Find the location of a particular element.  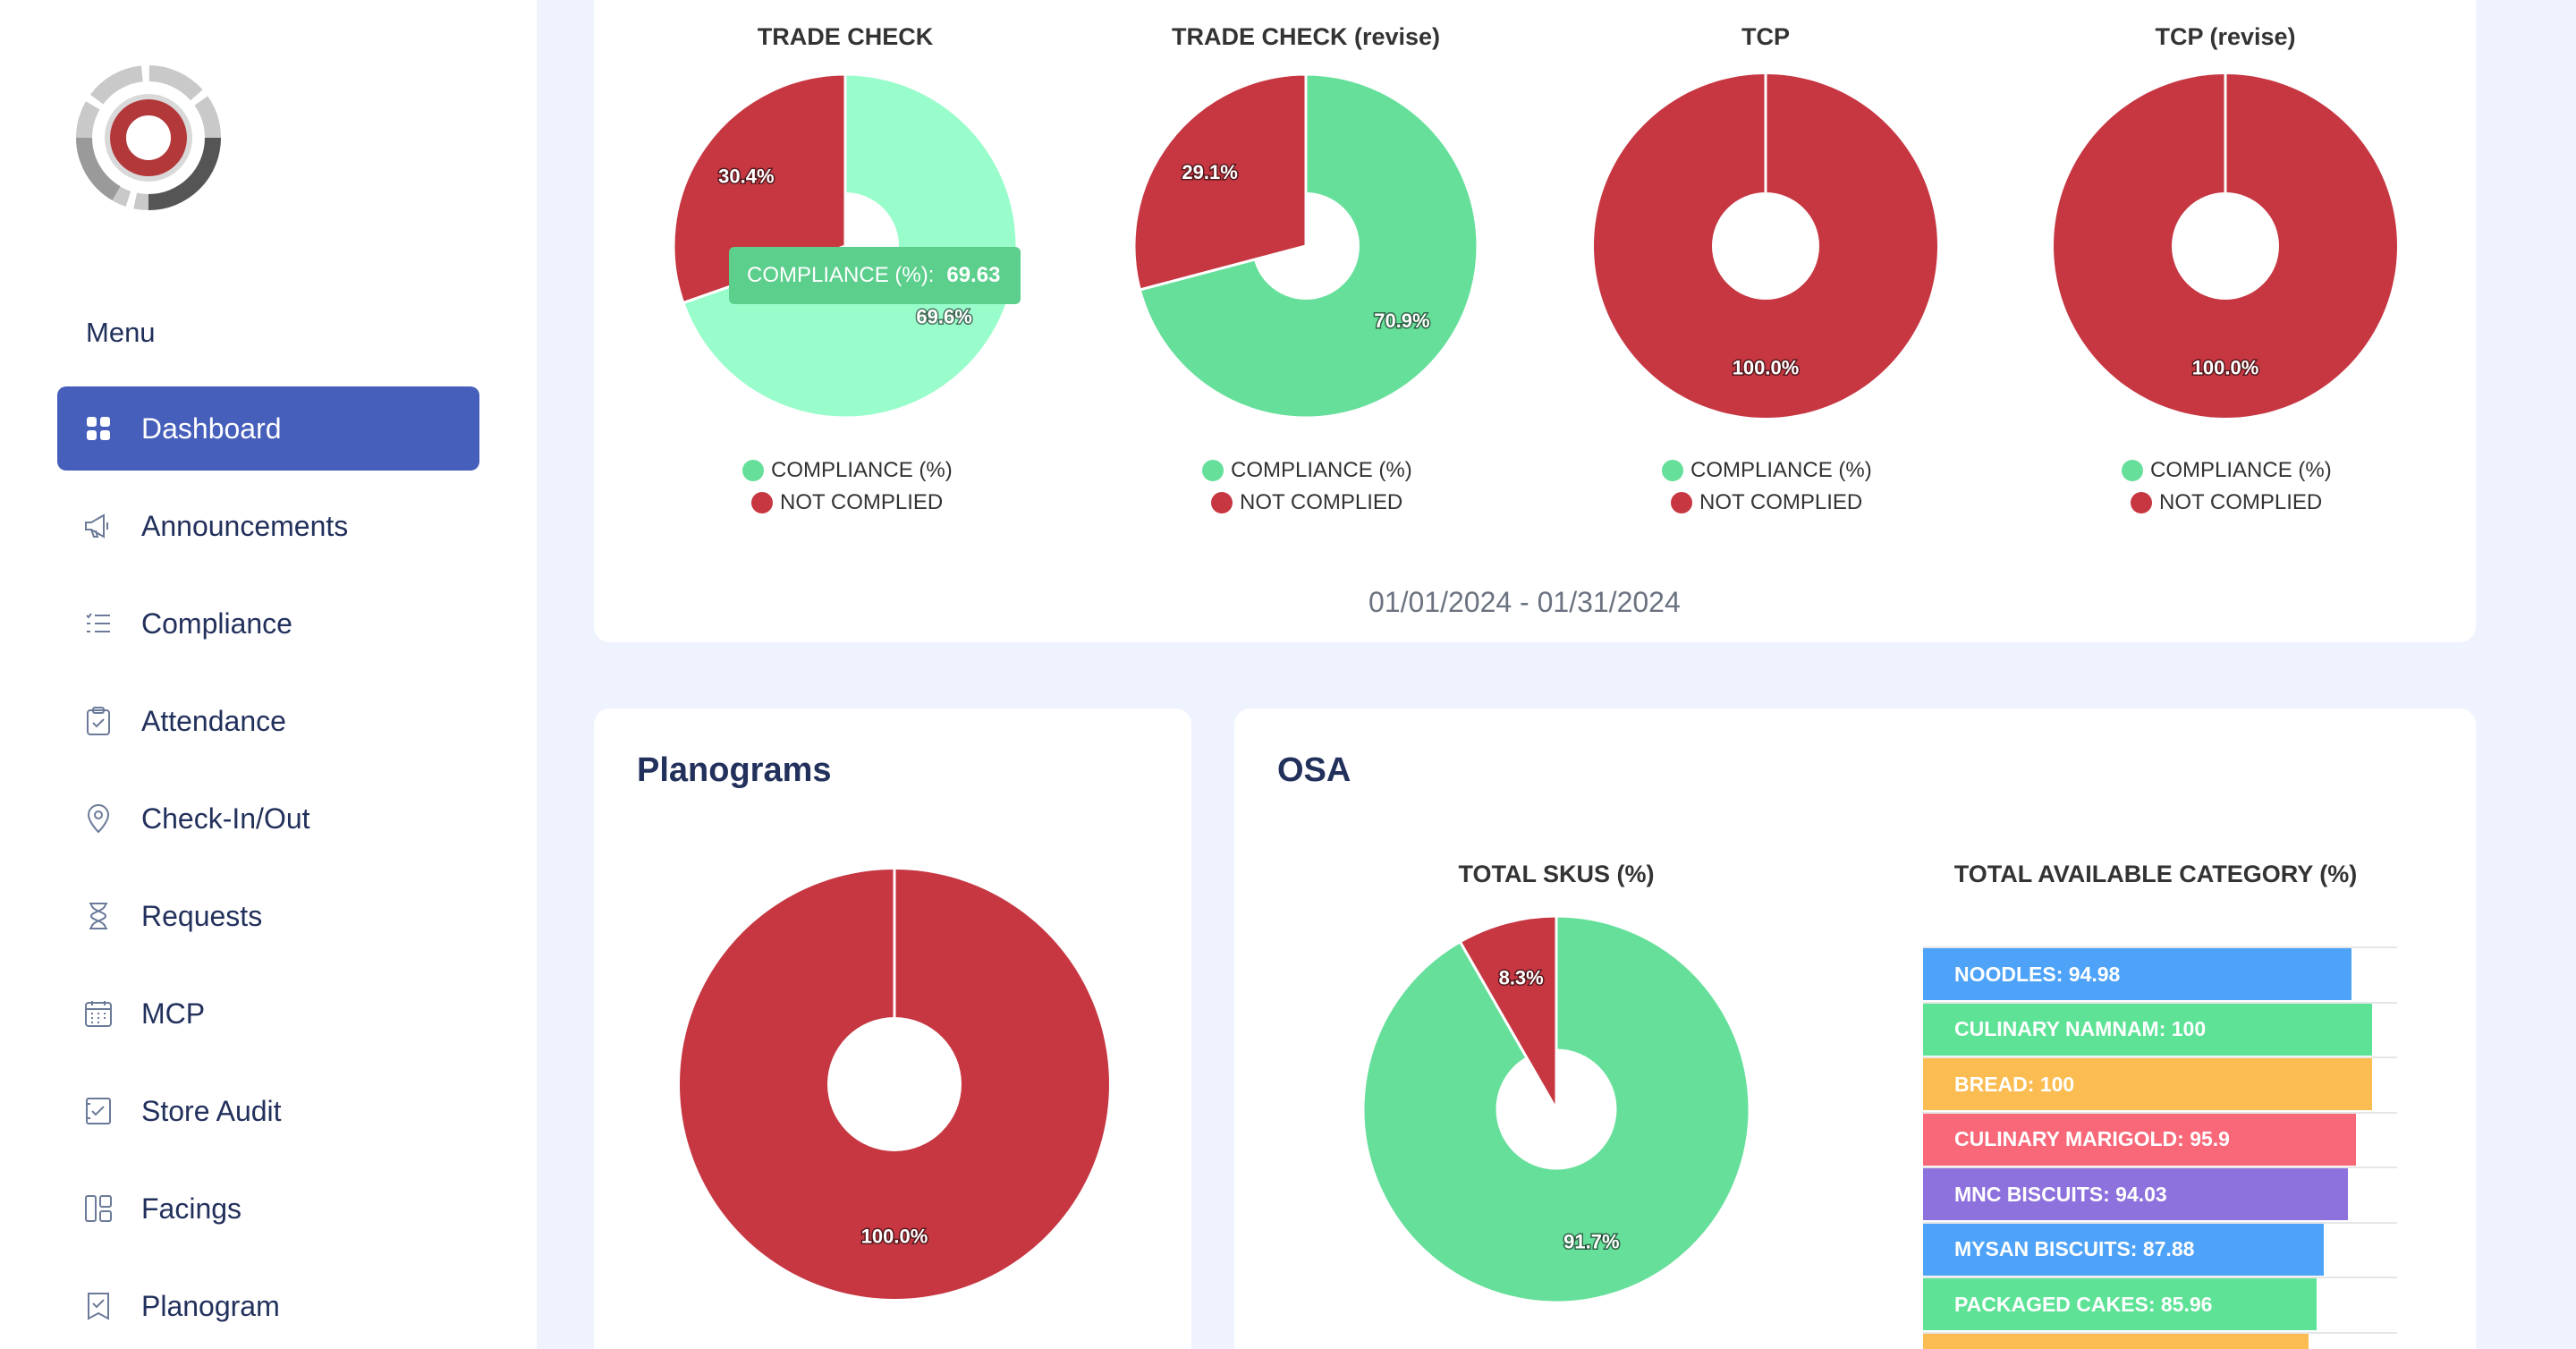

sidebar-item-label: Facings is located at coordinates (191, 1208).